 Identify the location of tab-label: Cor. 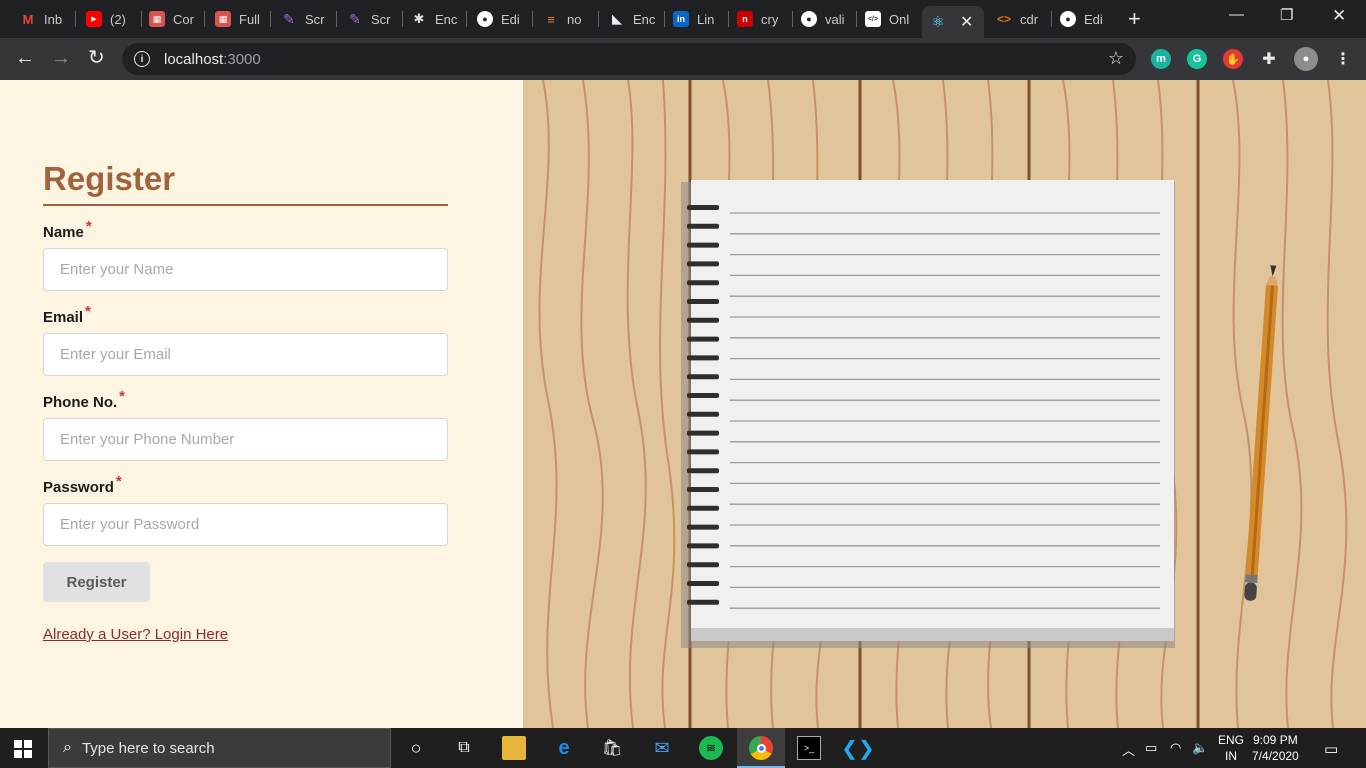
(183, 19).